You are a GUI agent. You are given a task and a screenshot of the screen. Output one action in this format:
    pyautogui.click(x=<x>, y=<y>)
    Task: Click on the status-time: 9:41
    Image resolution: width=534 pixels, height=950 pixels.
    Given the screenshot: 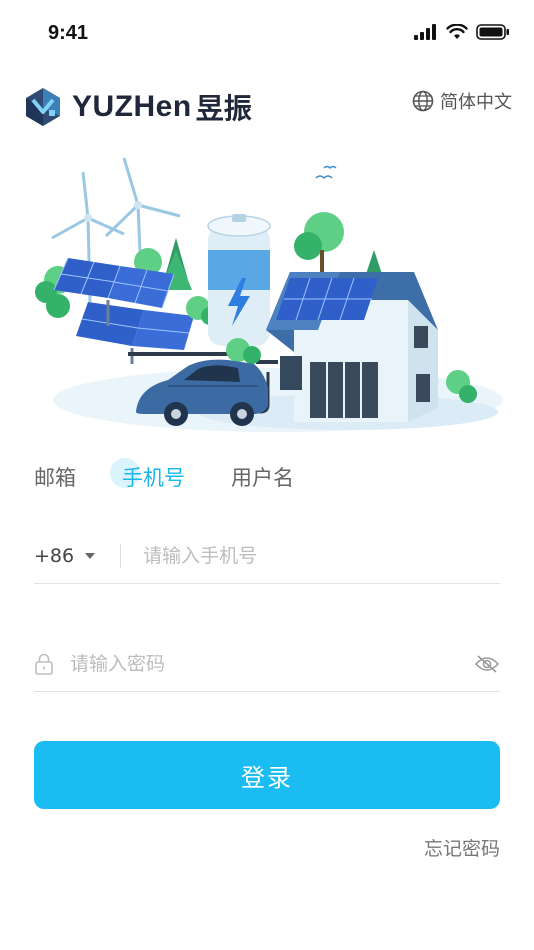 What is the action you would take?
    pyautogui.click(x=68, y=33)
    